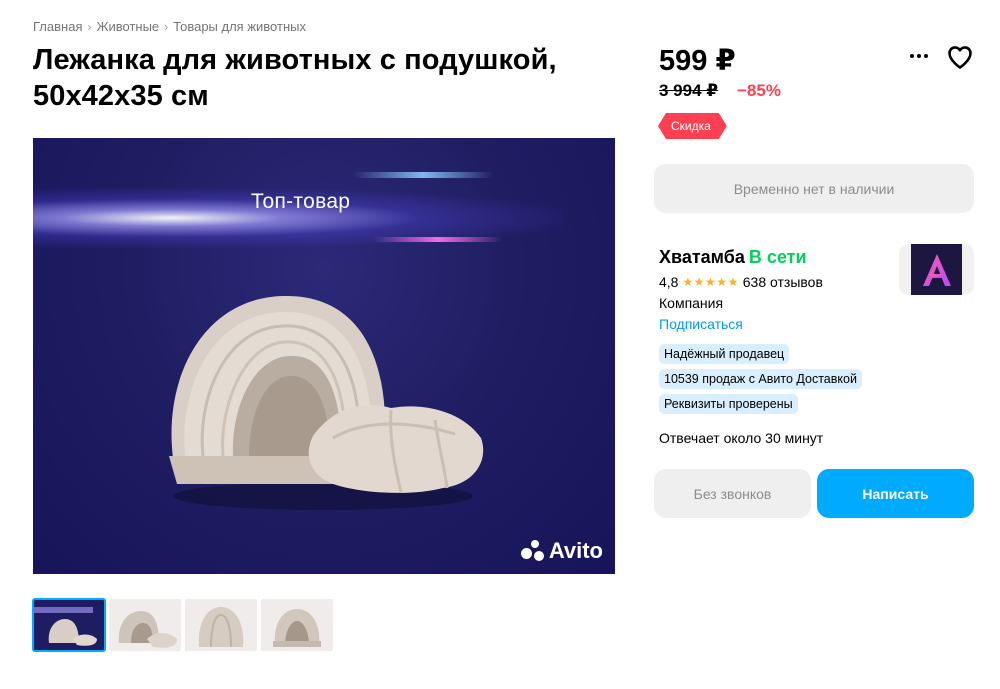 The width and height of the screenshot is (1000, 689). Describe the element at coordinates (777, 257) in the screenshot. I see `seller-online-status: В сети` at that location.